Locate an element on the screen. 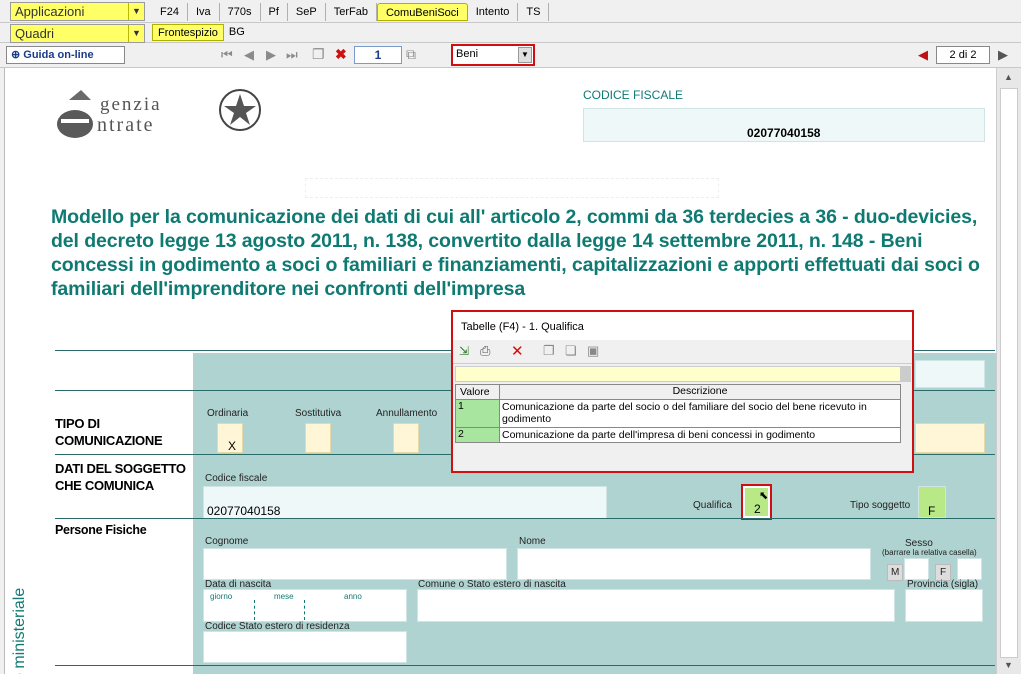  popup-filter-row is located at coordinates (683, 374).